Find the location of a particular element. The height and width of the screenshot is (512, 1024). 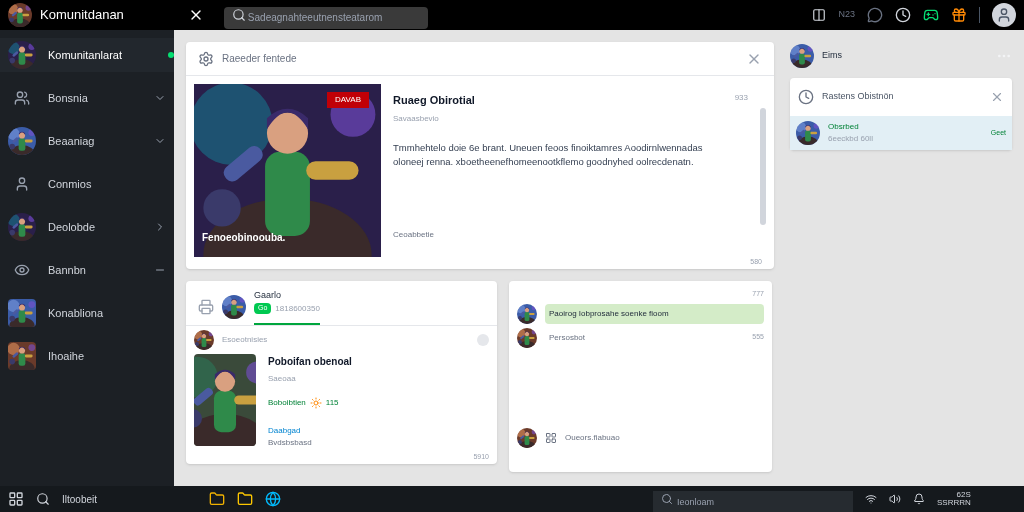

clock-time: 62S is located at coordinates (963, 495).